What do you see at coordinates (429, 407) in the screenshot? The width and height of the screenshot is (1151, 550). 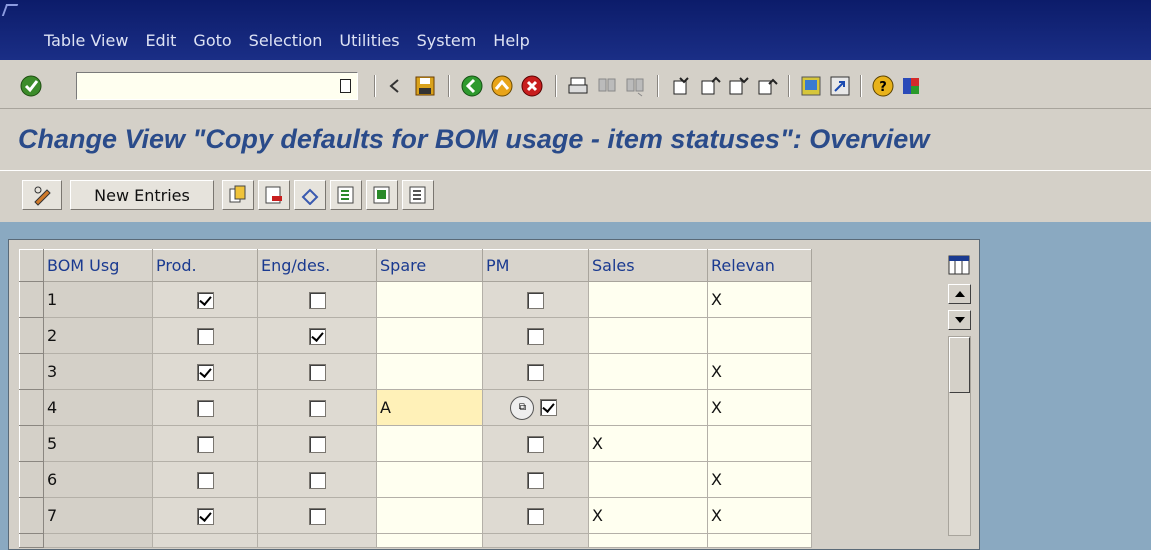 I see `spare-field: A` at bounding box center [429, 407].